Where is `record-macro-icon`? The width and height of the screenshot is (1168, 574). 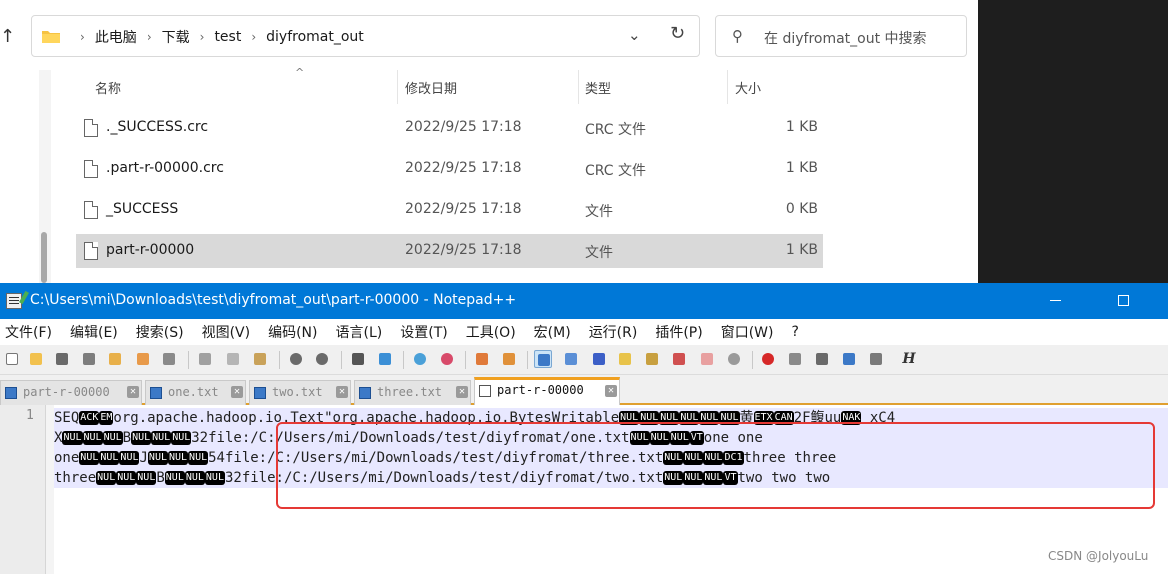
record-macro-icon is located at coordinates (768, 359).